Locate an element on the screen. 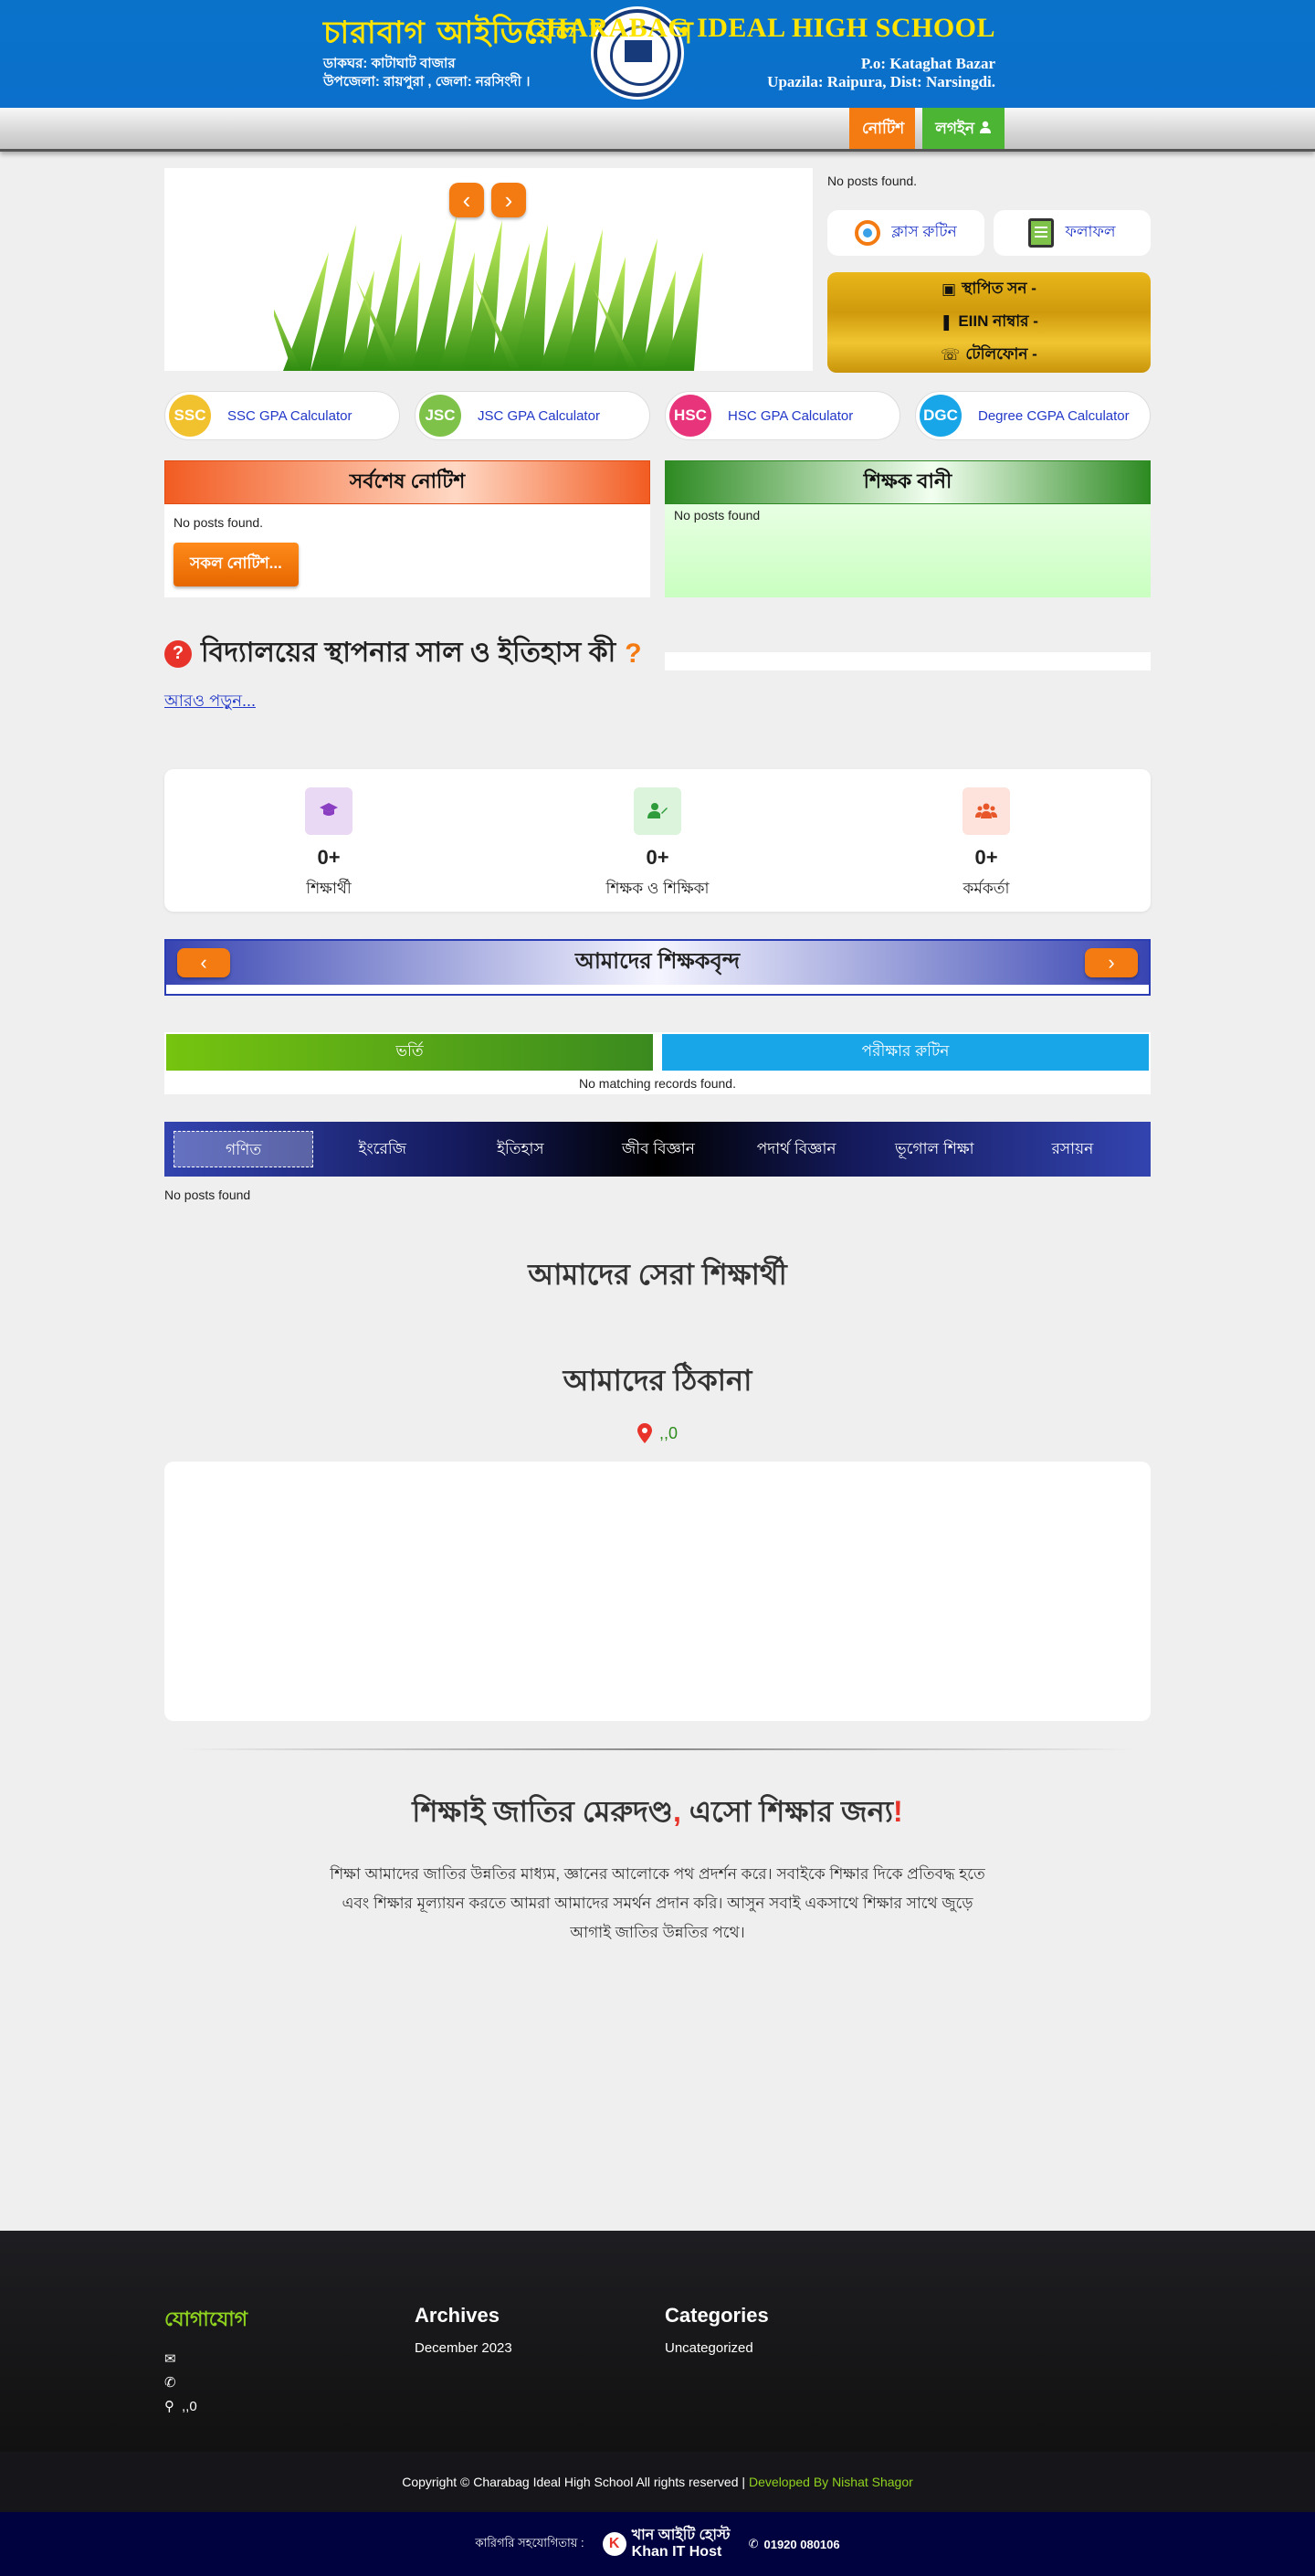 The height and width of the screenshot is (2576, 1315). host-name-en: Khan IT Host is located at coordinates (676, 2552).